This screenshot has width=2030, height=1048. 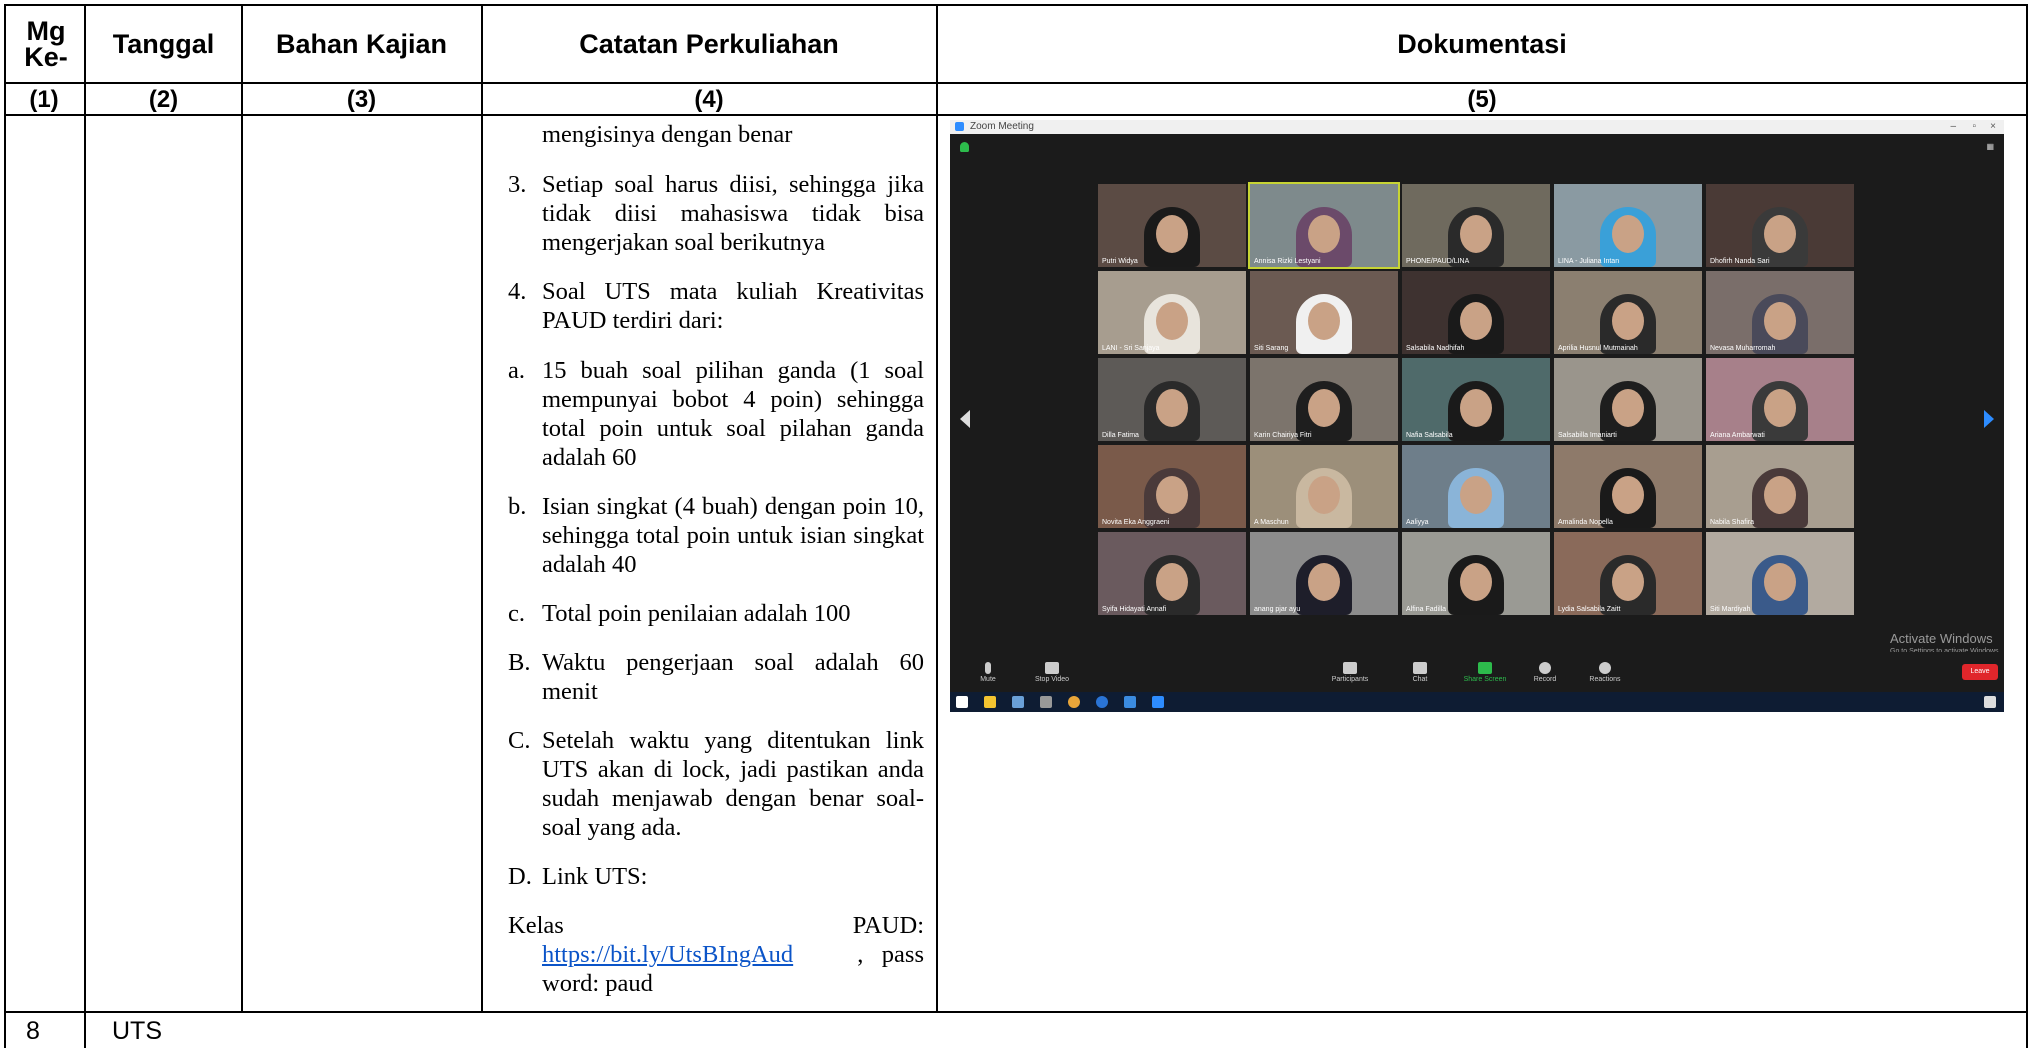 What do you see at coordinates (519, 662) in the screenshot?
I see `note-item-label: B.` at bounding box center [519, 662].